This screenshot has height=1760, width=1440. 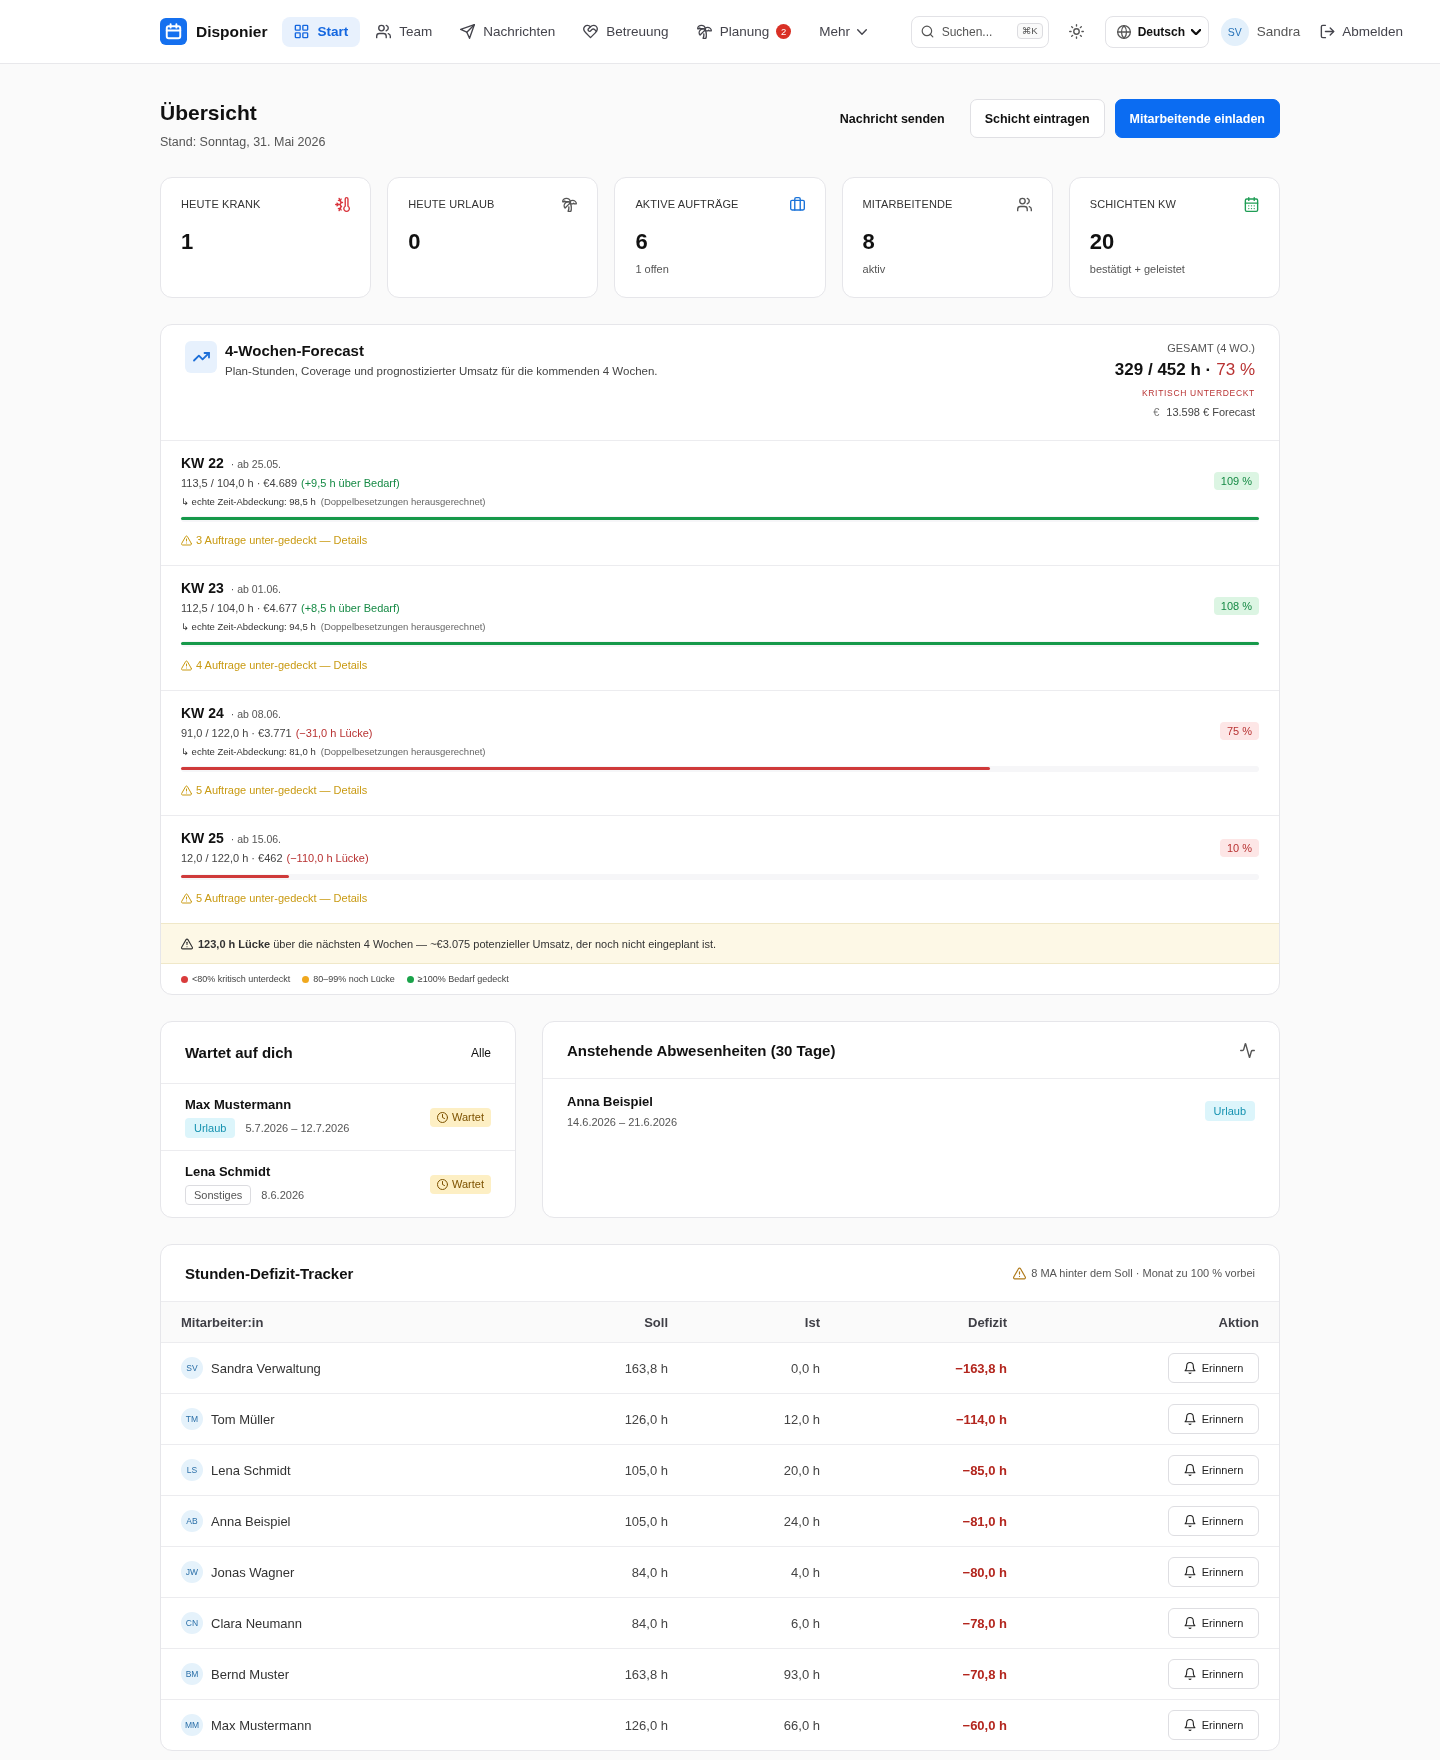 What do you see at coordinates (622, 1122) in the screenshot?
I see `date-range: 14.6.2026 – 21.6.2026` at bounding box center [622, 1122].